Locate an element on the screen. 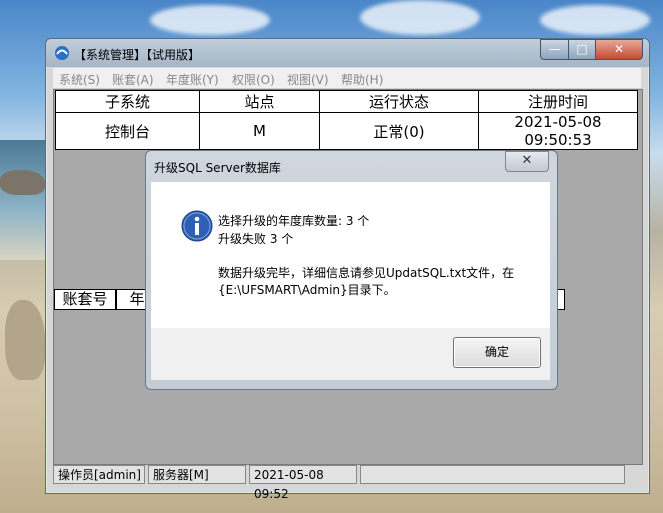 This screenshot has width=663, height=513. column-header: 账套号 is located at coordinates (85, 299).